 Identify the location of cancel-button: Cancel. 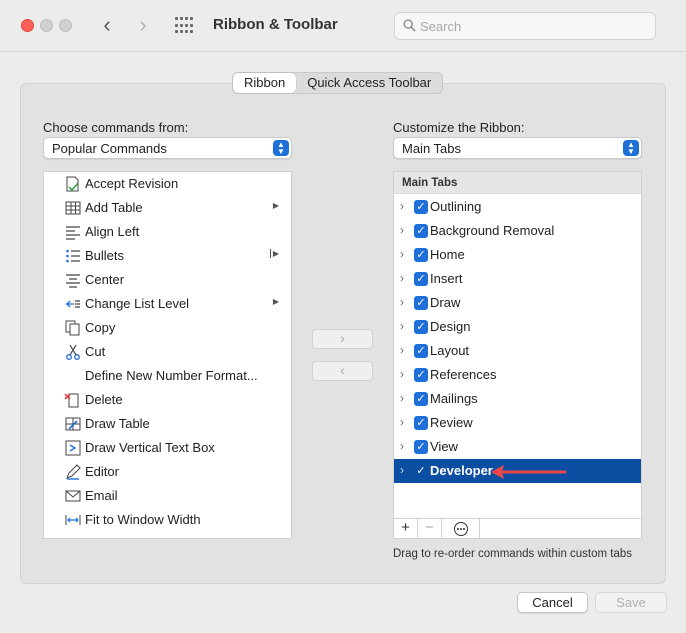
(552, 602).